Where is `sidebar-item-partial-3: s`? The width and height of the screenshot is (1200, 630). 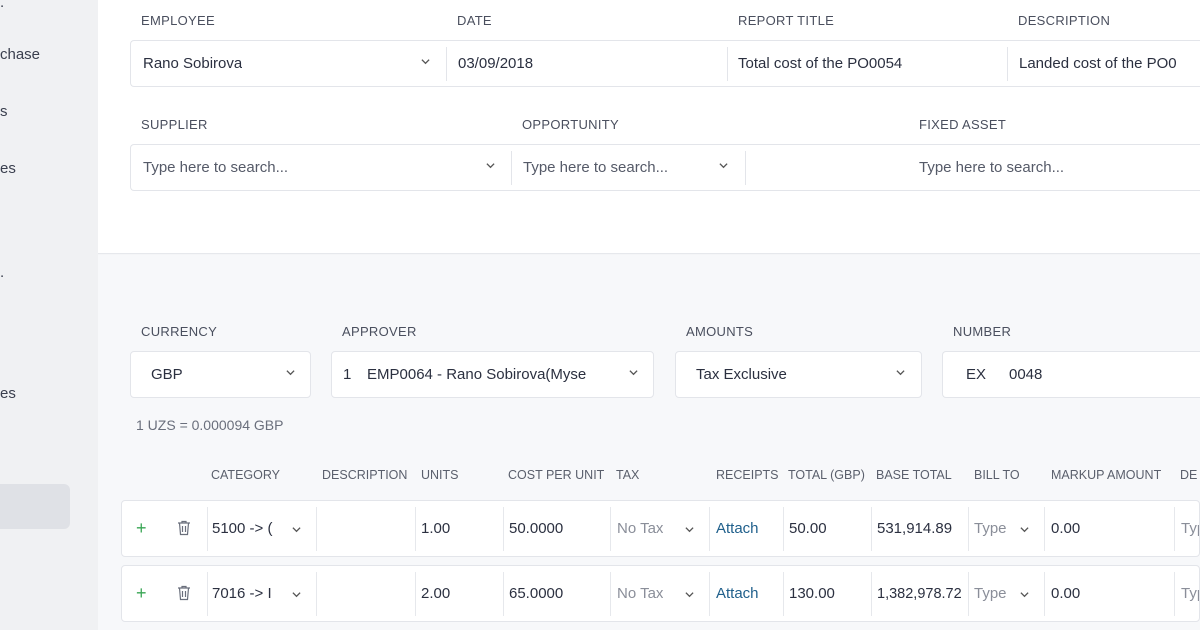 sidebar-item-partial-3: s is located at coordinates (4, 111).